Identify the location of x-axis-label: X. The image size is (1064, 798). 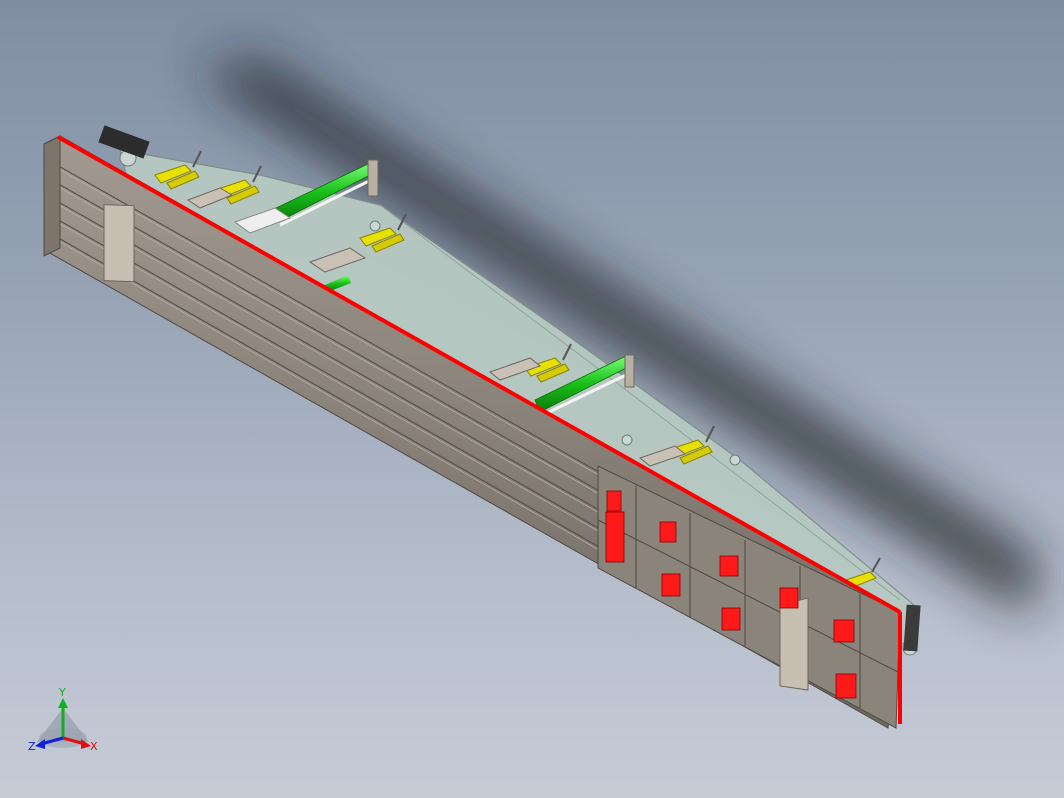
(94, 746).